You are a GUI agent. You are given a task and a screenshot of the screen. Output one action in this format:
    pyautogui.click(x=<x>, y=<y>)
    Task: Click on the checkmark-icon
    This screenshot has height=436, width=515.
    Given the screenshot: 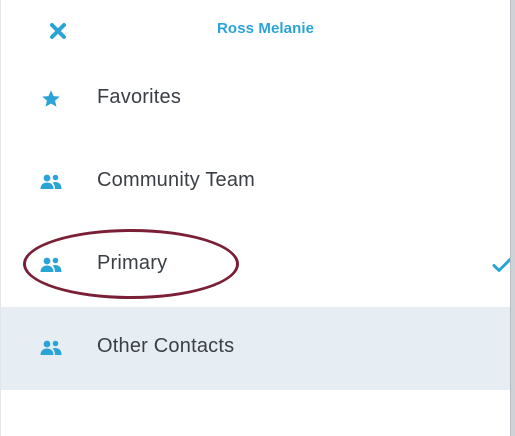 What is the action you would take?
    pyautogui.click(x=502, y=265)
    